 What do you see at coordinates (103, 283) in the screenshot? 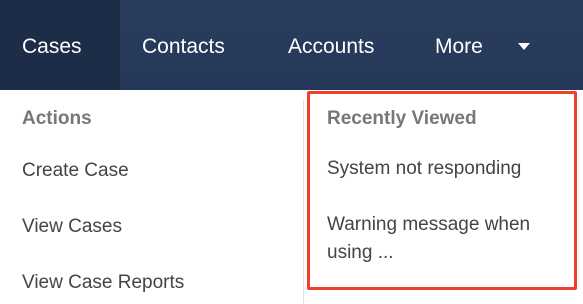
I see `view-case-reports-link: View Case Reports` at bounding box center [103, 283].